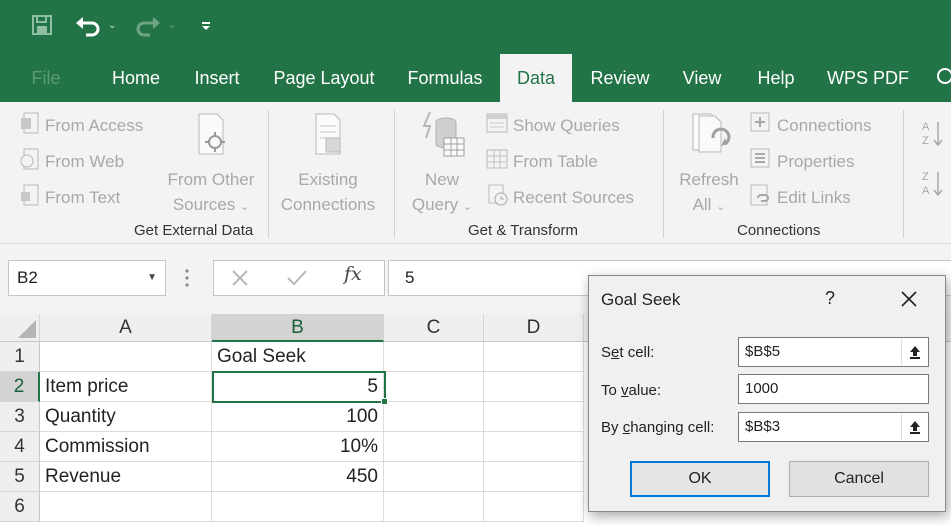  What do you see at coordinates (802, 161) in the screenshot?
I see `properties-button: Properties` at bounding box center [802, 161].